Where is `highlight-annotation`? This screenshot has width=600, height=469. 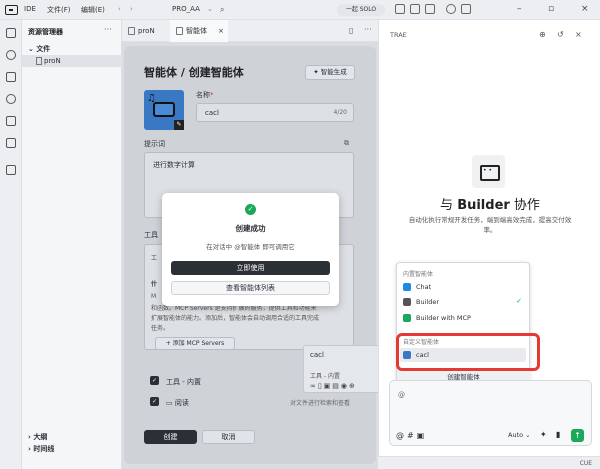
highlight-annotation is located at coordinates (468, 352).